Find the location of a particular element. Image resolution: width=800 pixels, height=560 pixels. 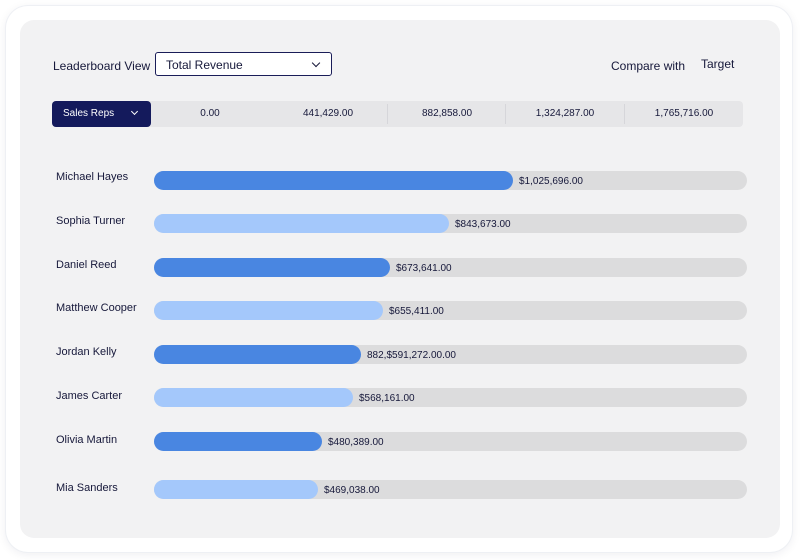

axis-tick-label: 1,324,287.00 is located at coordinates (565, 113).